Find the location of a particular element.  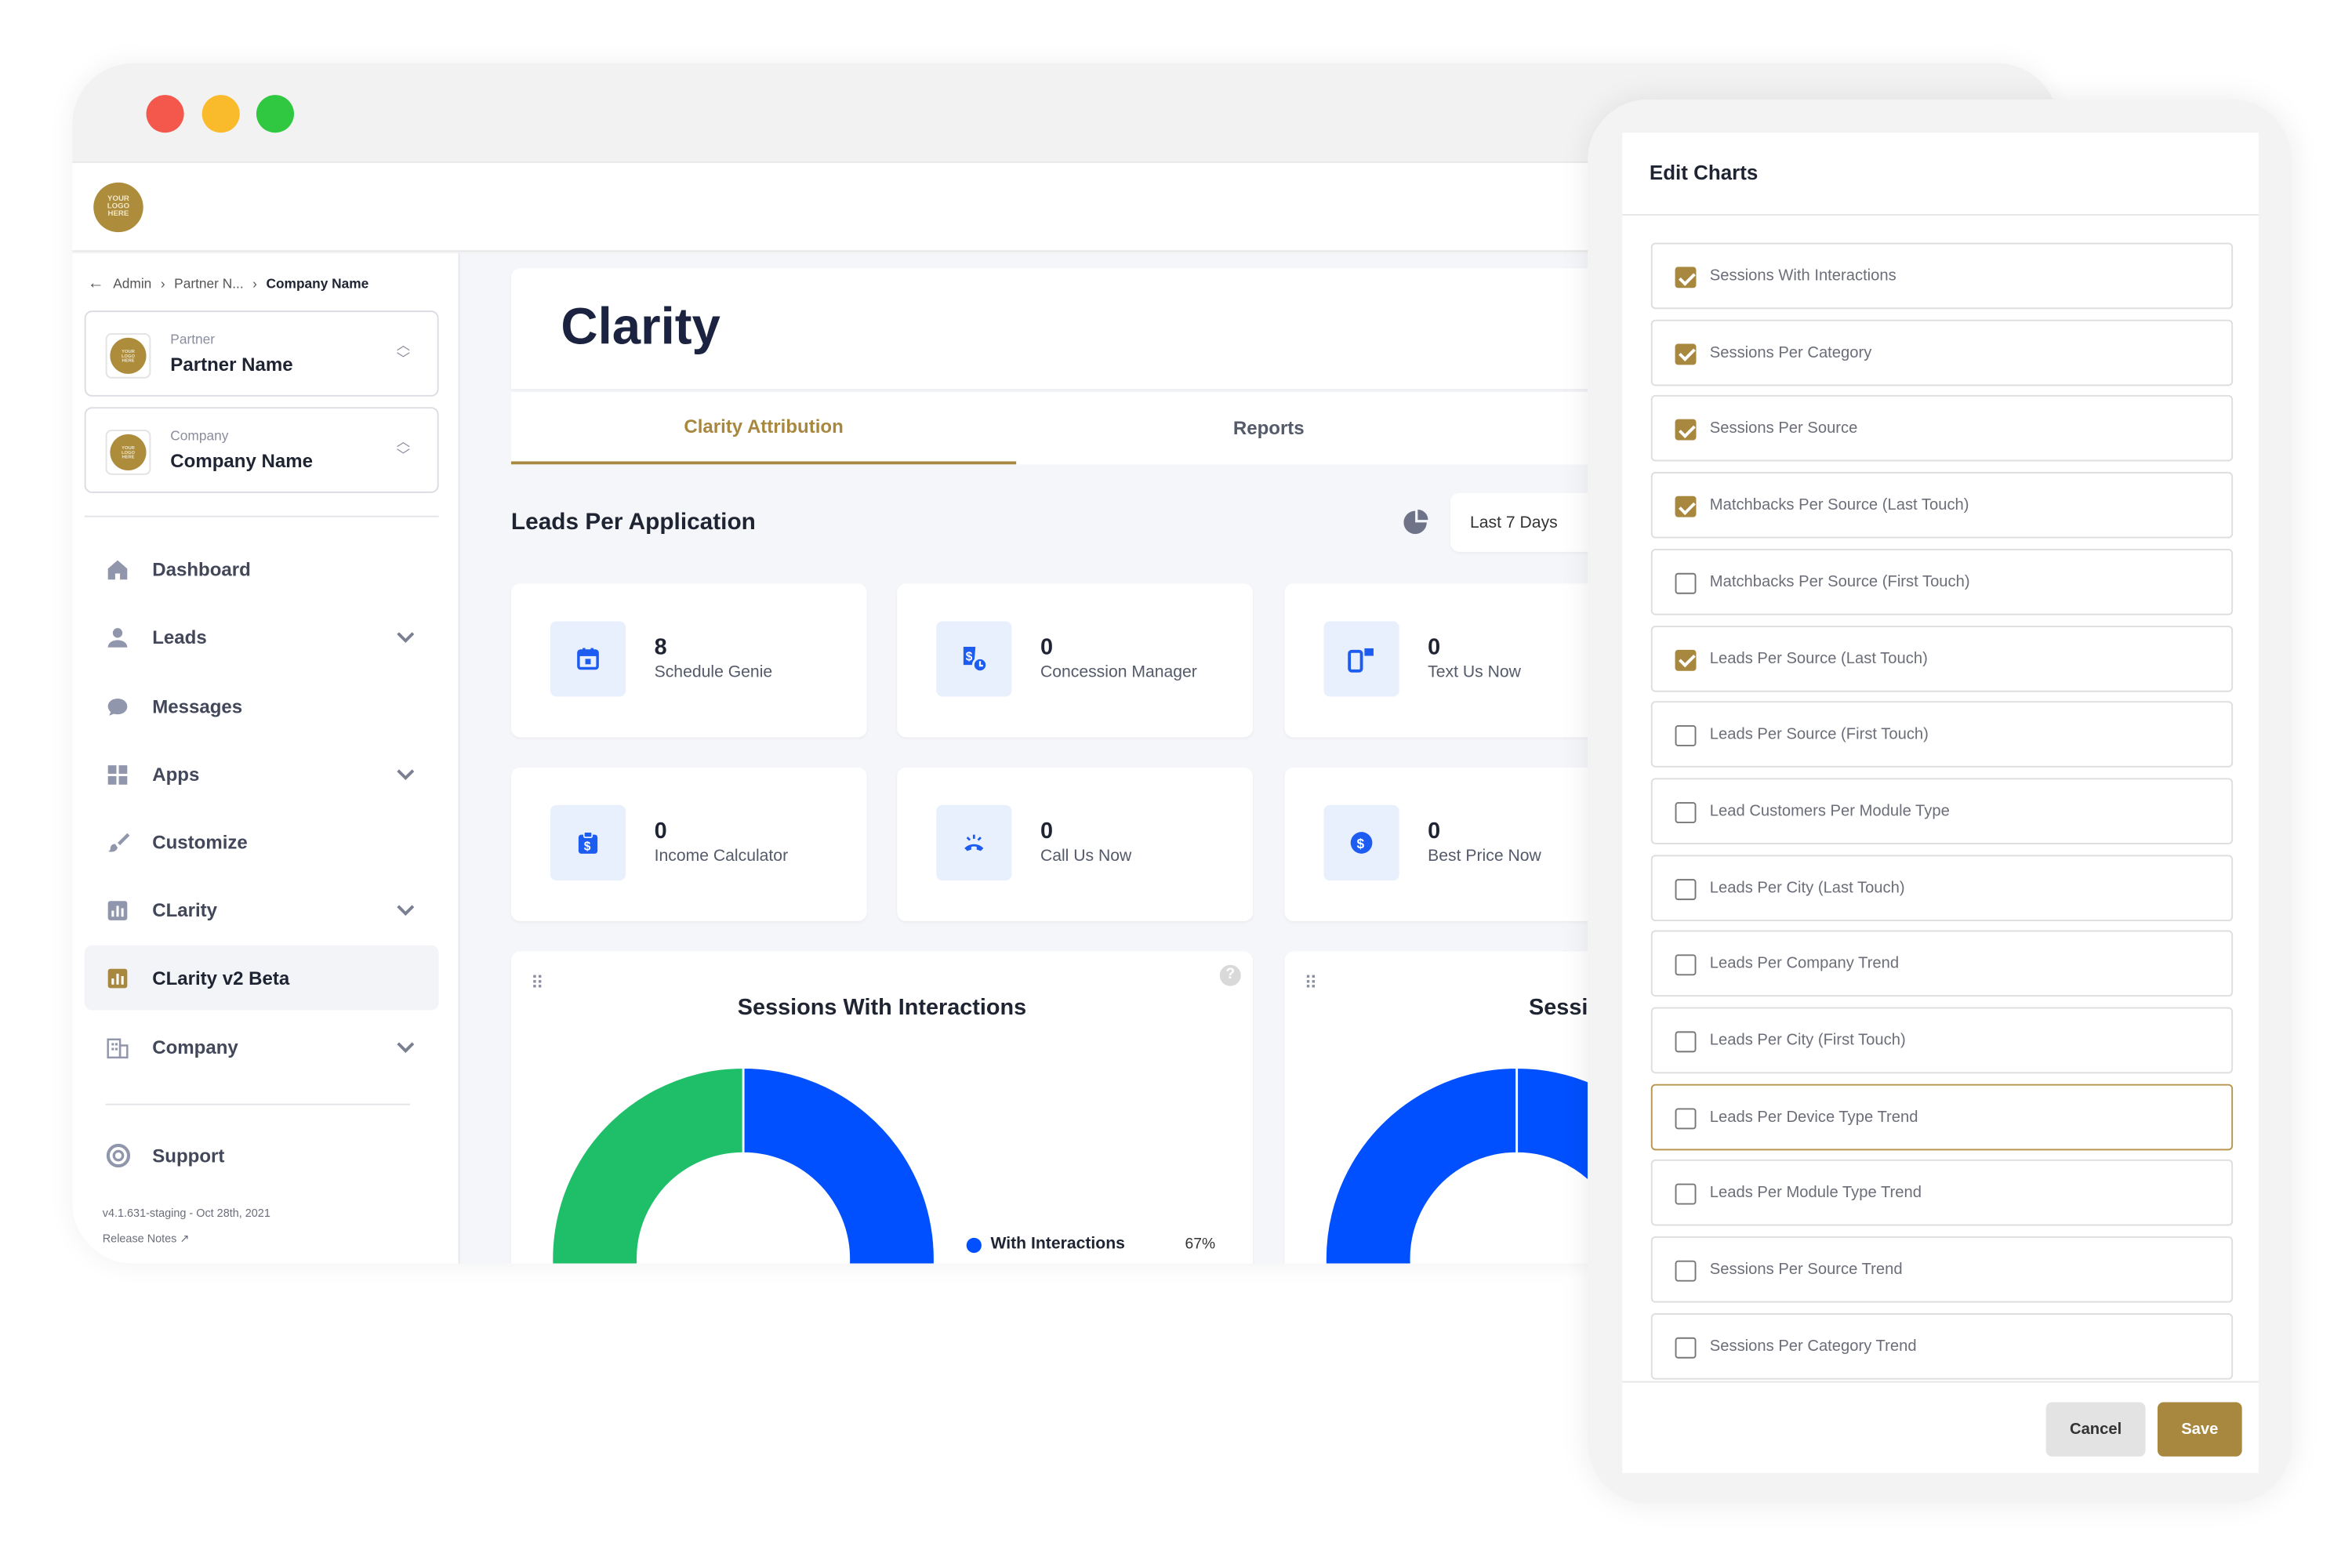

date-range-dropdown: Last 7 Days is located at coordinates (1526, 522).